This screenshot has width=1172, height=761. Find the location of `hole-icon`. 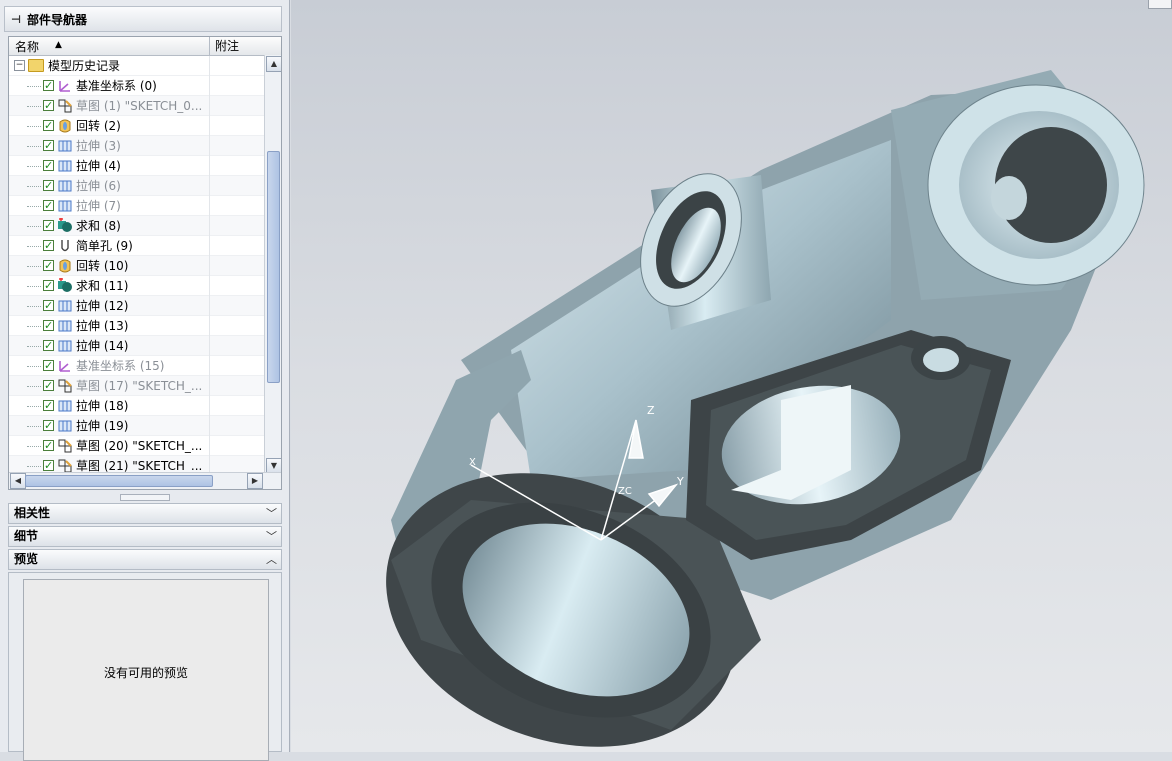

hole-icon is located at coordinates (65, 246).